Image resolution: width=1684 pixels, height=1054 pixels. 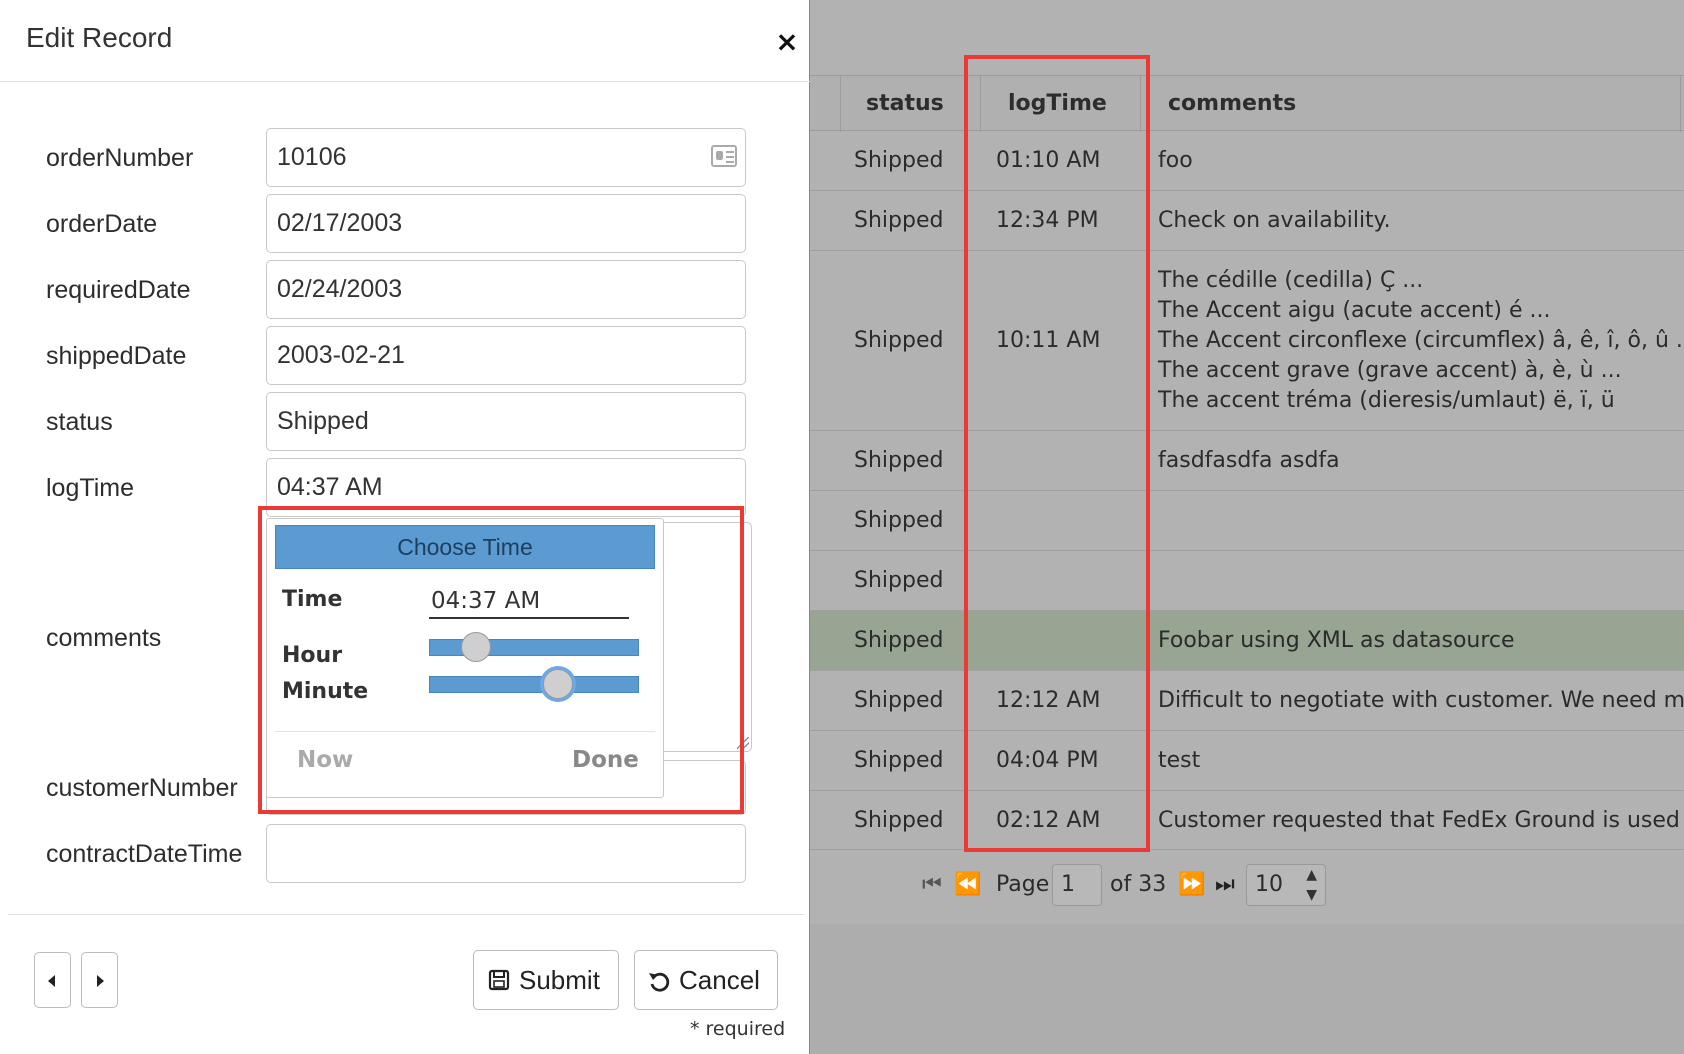 I want to click on hour-slider, so click(x=534, y=647).